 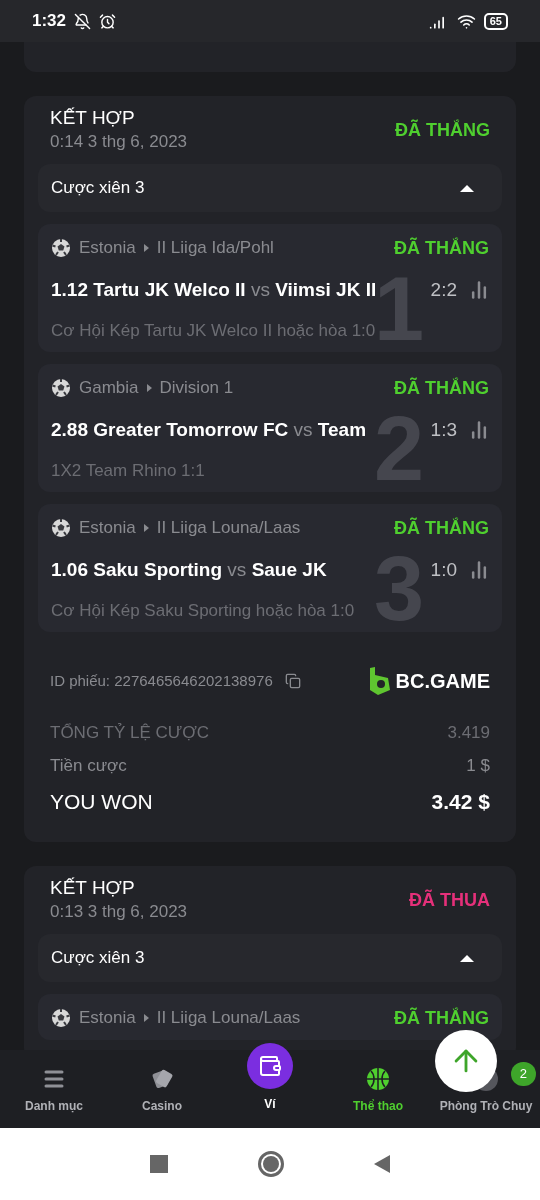 What do you see at coordinates (54, 1106) in the screenshot?
I see `nav-tab: Danh mục` at bounding box center [54, 1106].